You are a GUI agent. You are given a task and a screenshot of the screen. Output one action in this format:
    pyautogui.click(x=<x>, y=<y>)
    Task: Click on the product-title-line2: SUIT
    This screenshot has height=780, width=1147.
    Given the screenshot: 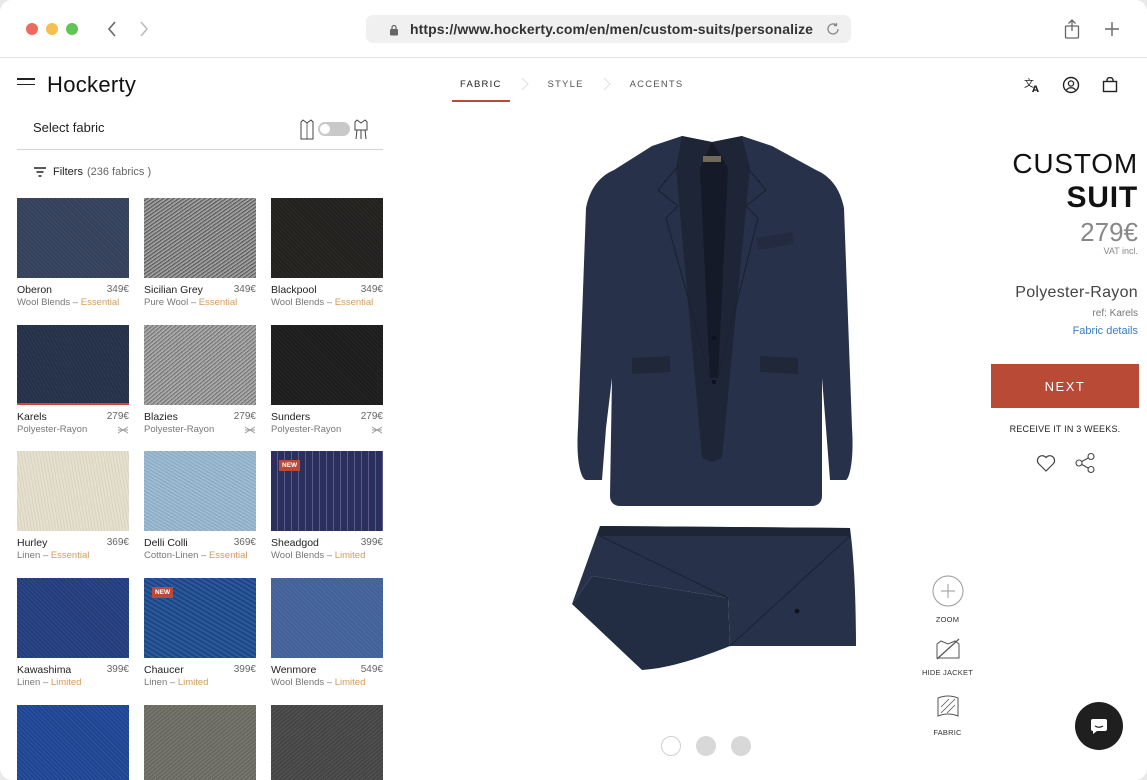 What is the action you would take?
    pyautogui.click(x=1102, y=197)
    